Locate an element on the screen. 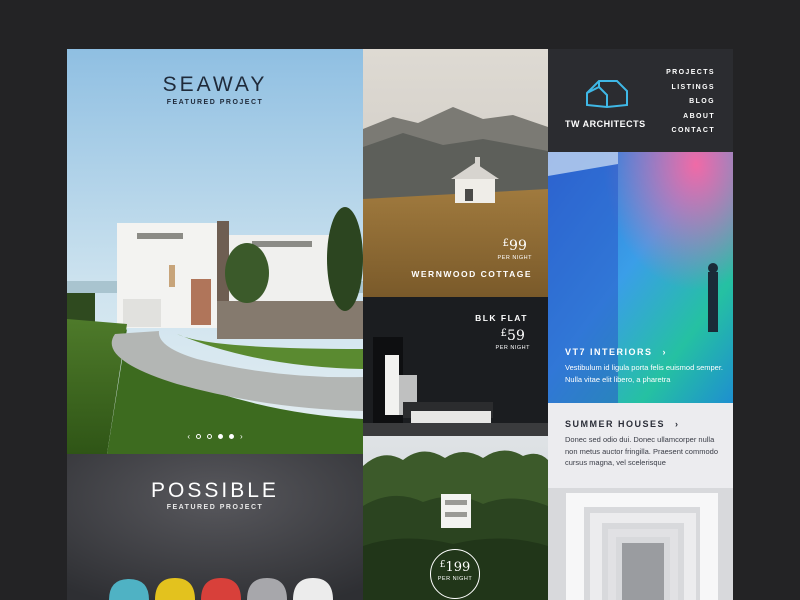  listing-price: £99 PER NIGHT is located at coordinates (515, 249).